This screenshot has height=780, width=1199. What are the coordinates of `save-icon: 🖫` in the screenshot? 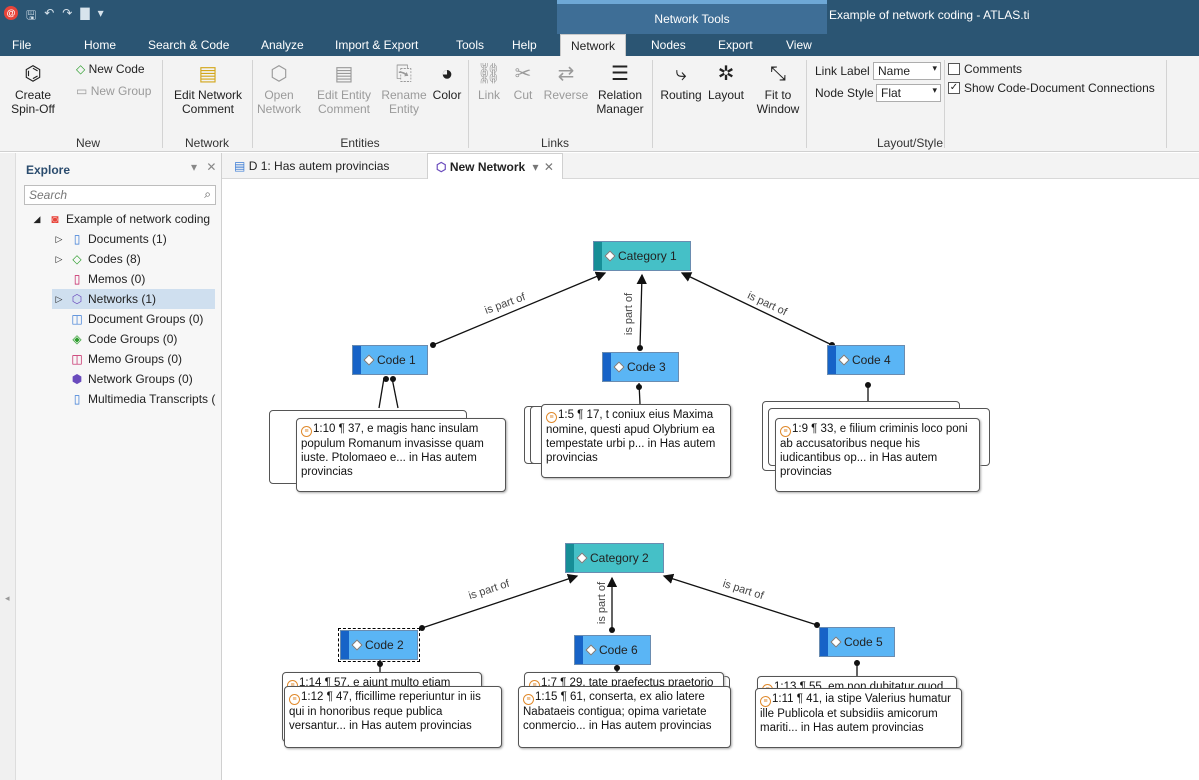 It's located at (31, 16).